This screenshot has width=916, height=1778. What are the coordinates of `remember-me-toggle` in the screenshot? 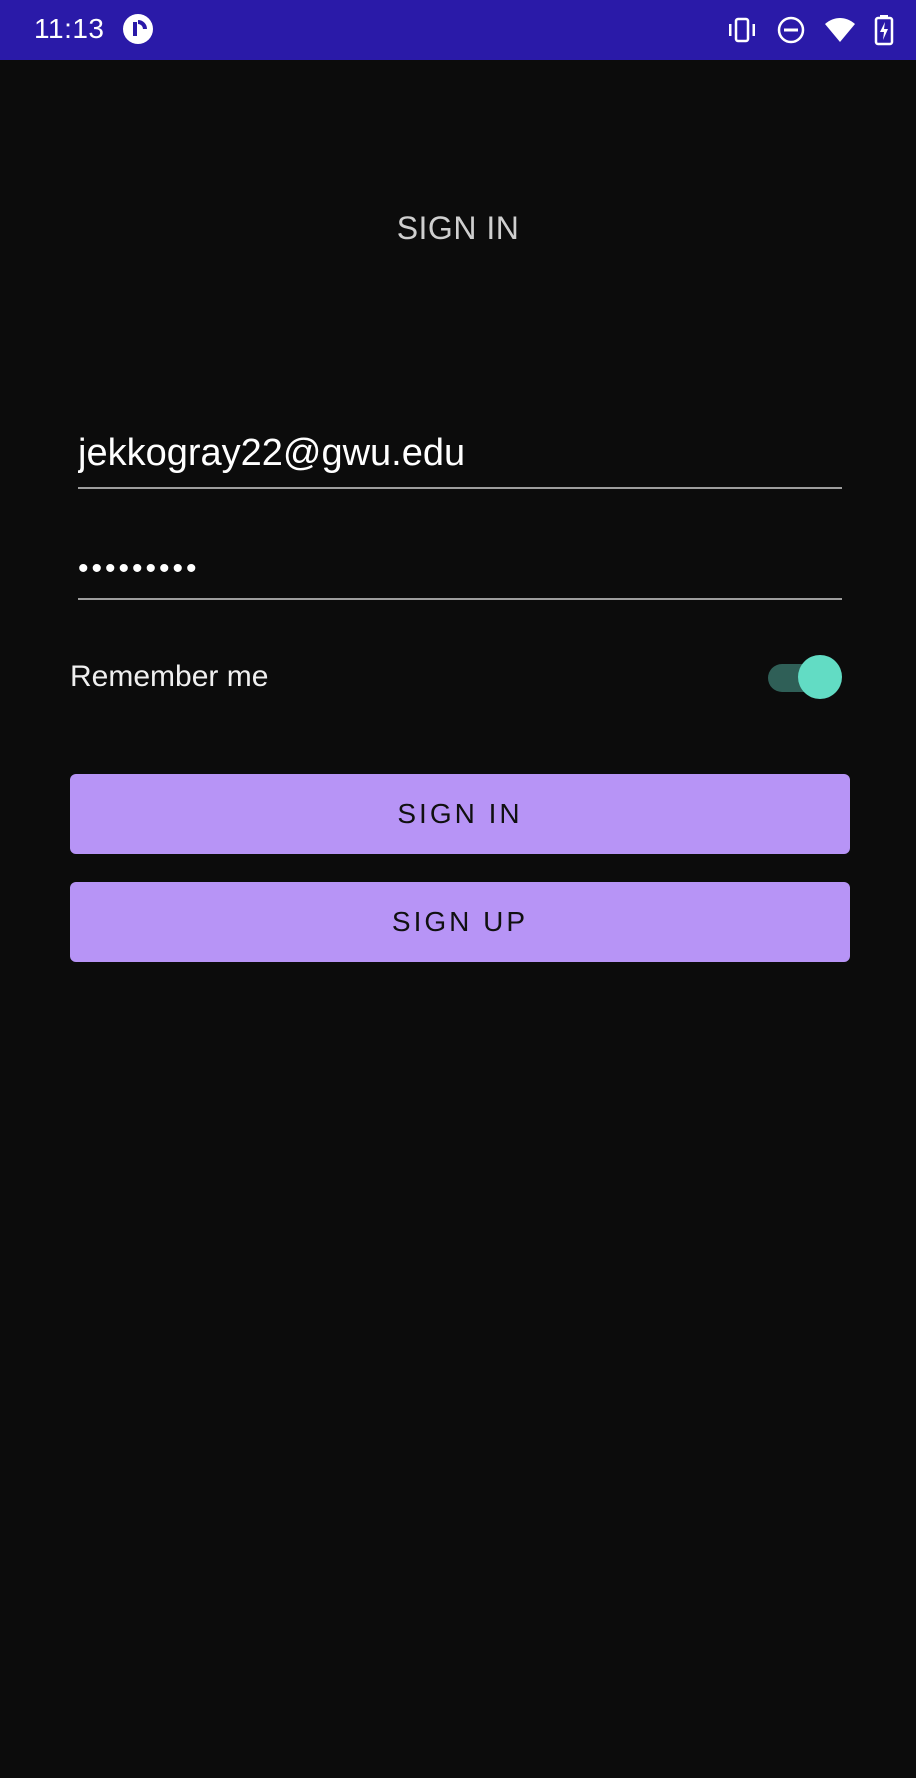 It's located at (804, 677).